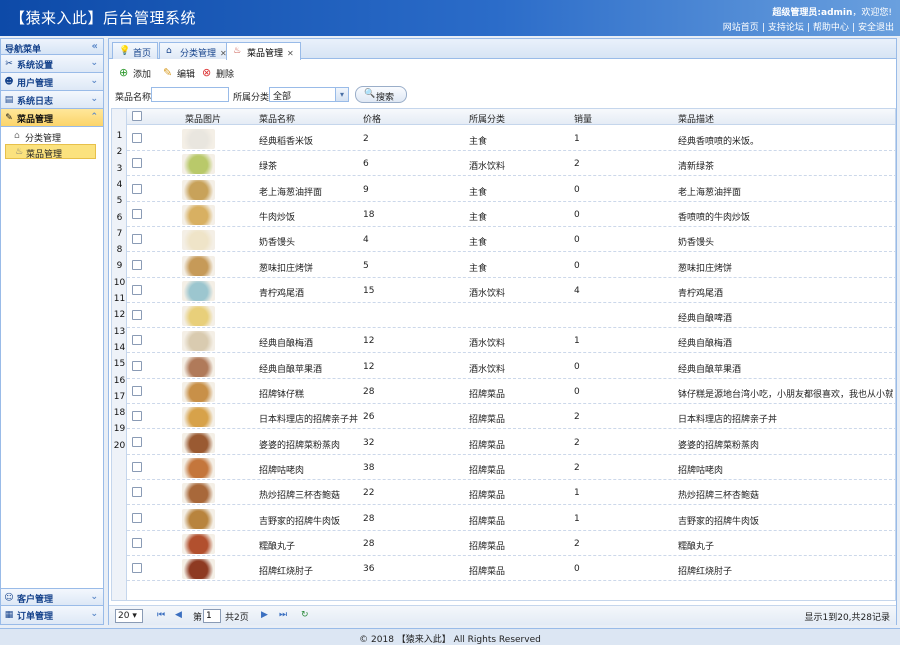  I want to click on cell-name: 婆婆的招牌菜粉蒸肉, so click(300, 445).